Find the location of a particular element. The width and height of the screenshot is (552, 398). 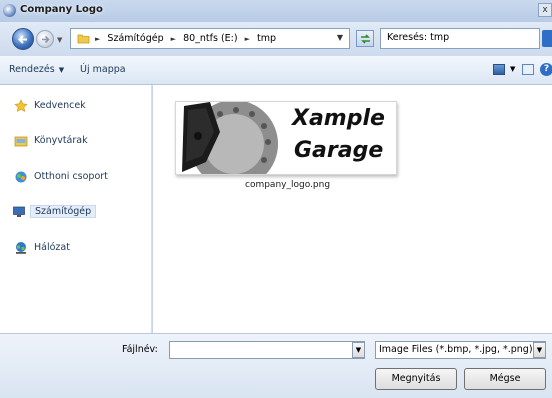

organize-label: Rendezés is located at coordinates (32, 69).